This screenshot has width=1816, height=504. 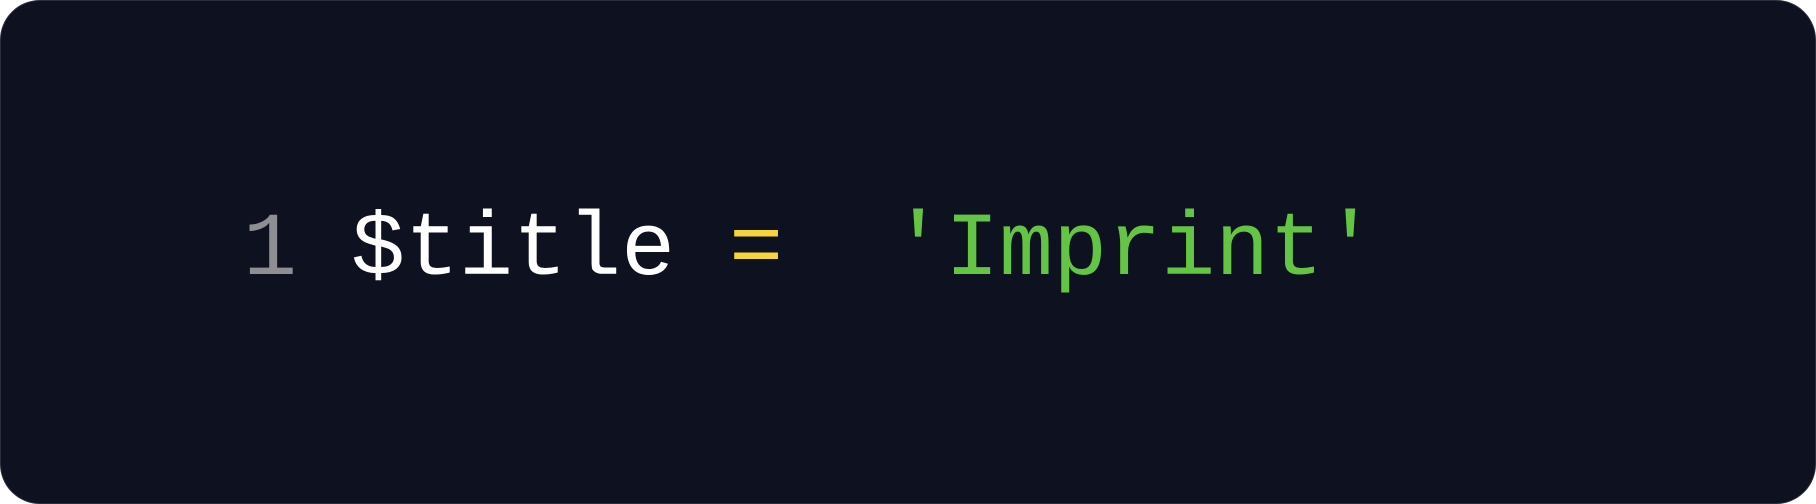 I want to click on code-line: 1 $title = 'Imprint', so click(x=810, y=251).